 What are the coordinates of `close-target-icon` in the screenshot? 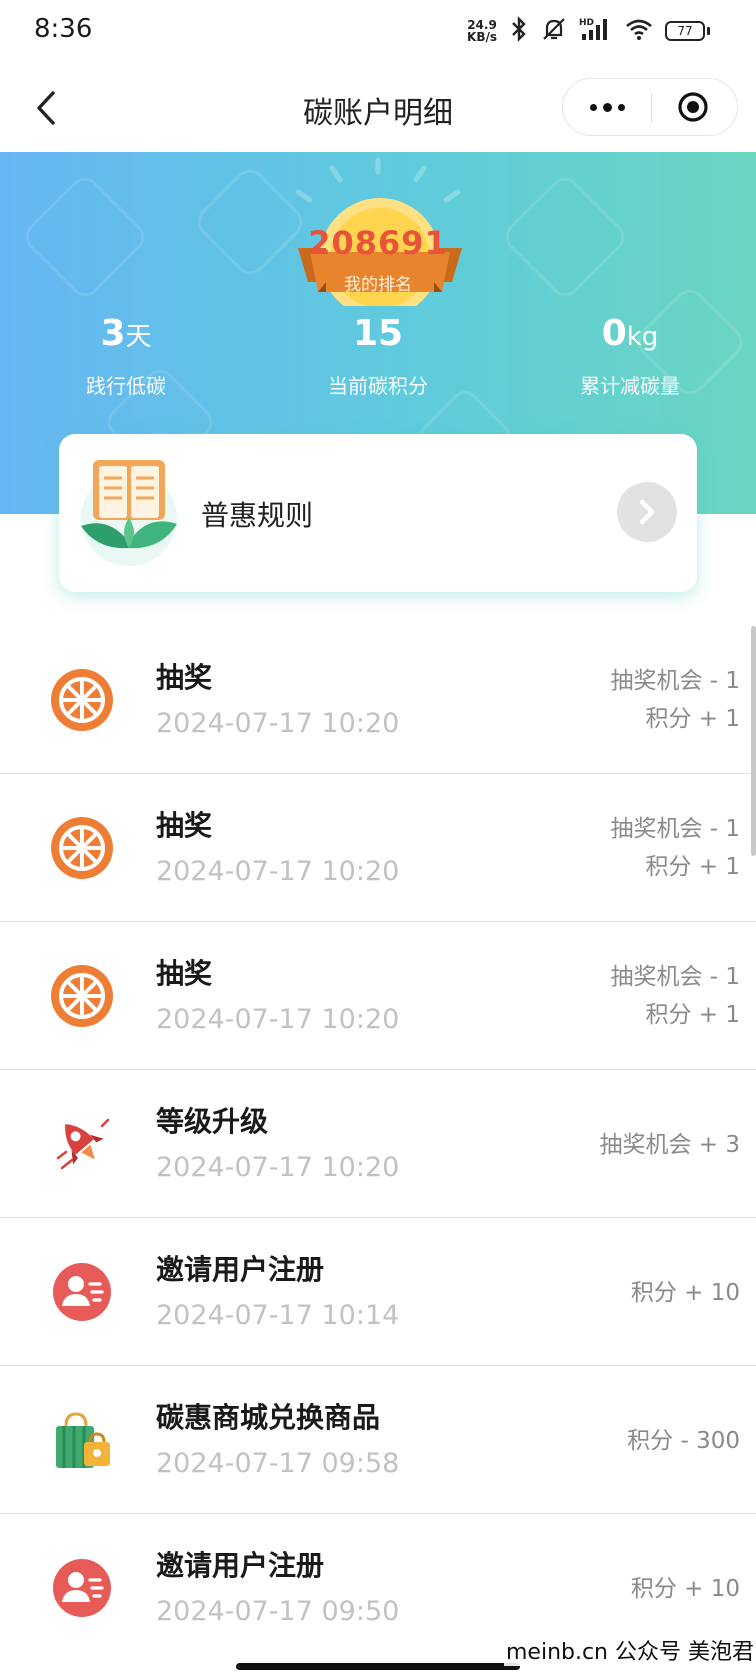 It's located at (693, 107).